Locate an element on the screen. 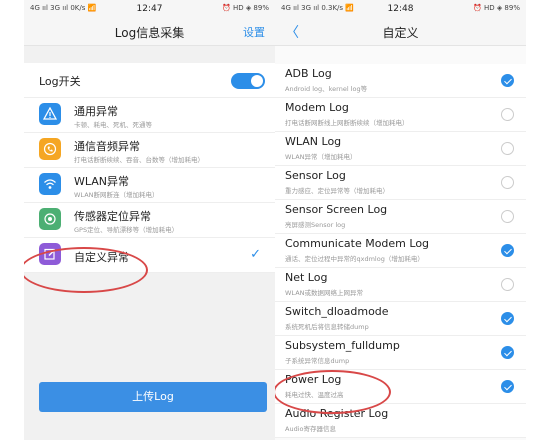 The image size is (550, 440). item-name: 通用异常 is located at coordinates (96, 111).